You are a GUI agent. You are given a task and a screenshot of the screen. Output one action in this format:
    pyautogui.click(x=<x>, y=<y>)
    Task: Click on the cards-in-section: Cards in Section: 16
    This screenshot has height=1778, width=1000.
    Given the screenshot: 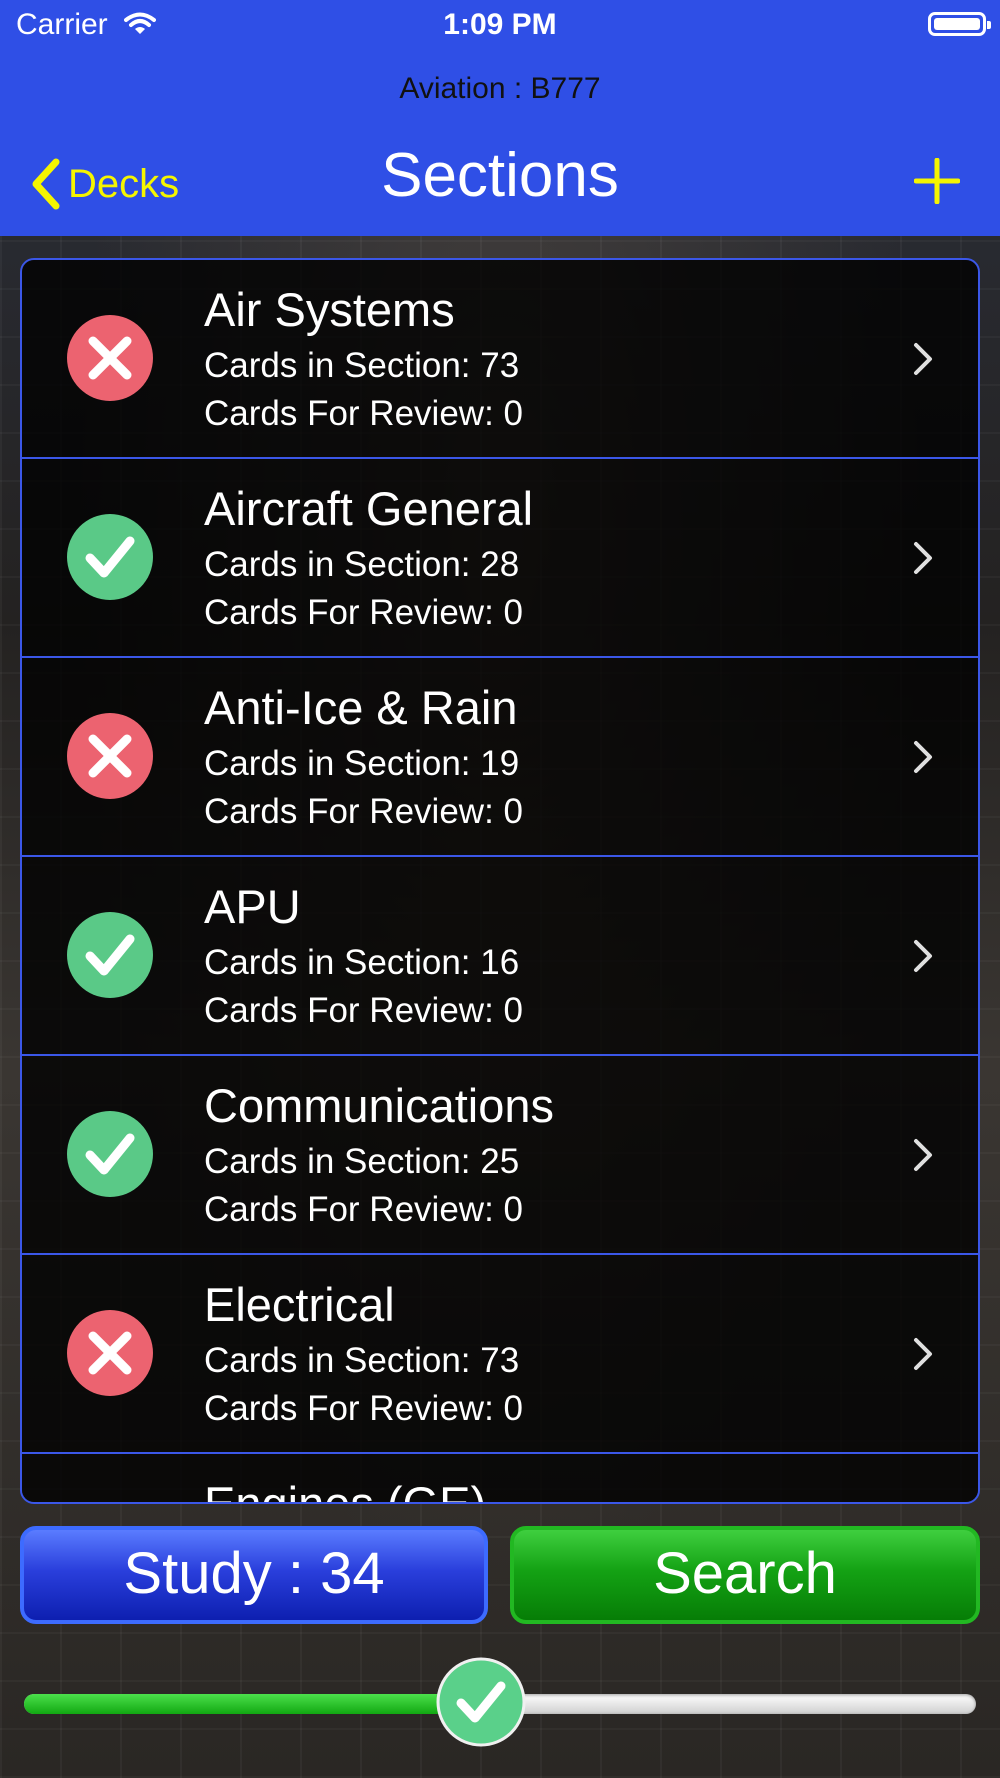 What is the action you would take?
    pyautogui.click(x=362, y=962)
    